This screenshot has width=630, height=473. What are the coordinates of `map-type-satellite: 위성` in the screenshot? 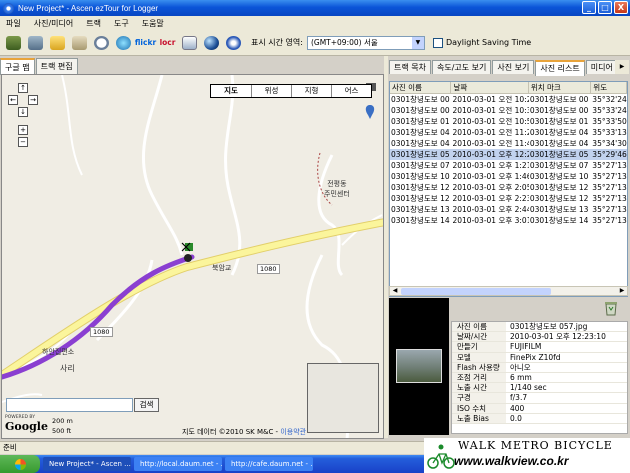 It's located at (271, 91).